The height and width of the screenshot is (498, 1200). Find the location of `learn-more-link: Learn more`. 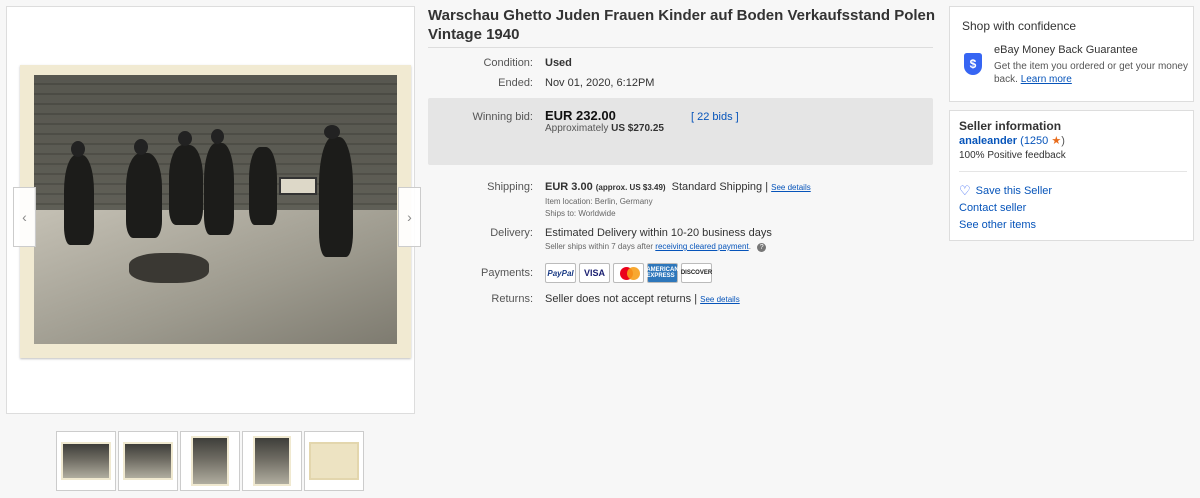

learn-more-link: Learn more is located at coordinates (1046, 79).